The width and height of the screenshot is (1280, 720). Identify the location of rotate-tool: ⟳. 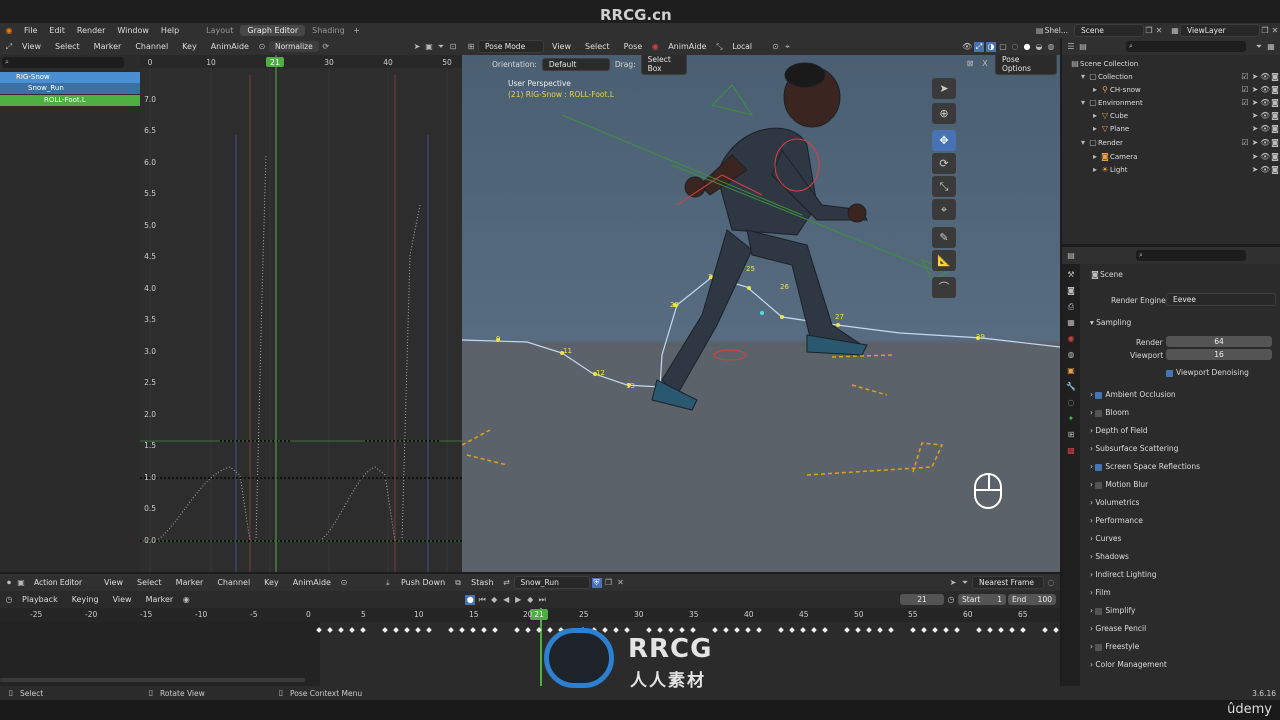
(944, 163).